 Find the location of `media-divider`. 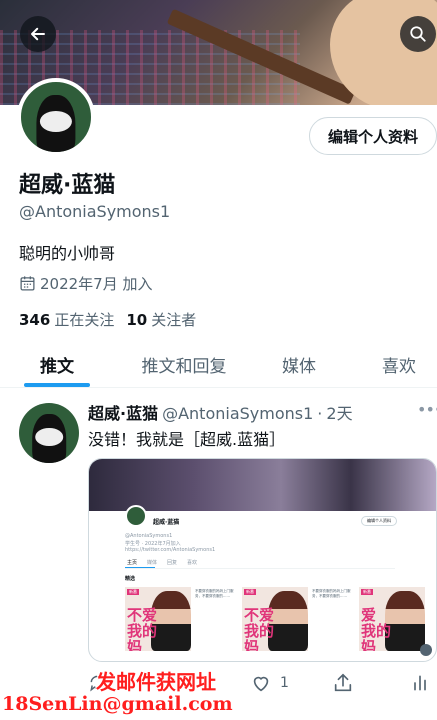

media-divider is located at coordinates (260, 568).